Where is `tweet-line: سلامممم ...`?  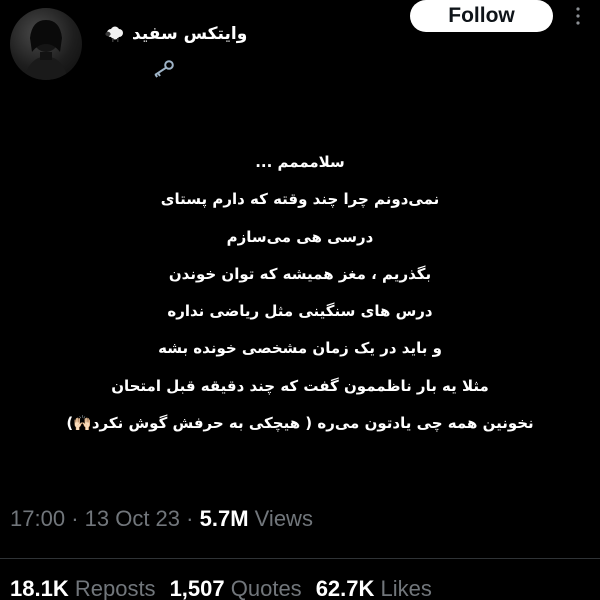
tweet-line: سلامممم ... is located at coordinates (300, 162).